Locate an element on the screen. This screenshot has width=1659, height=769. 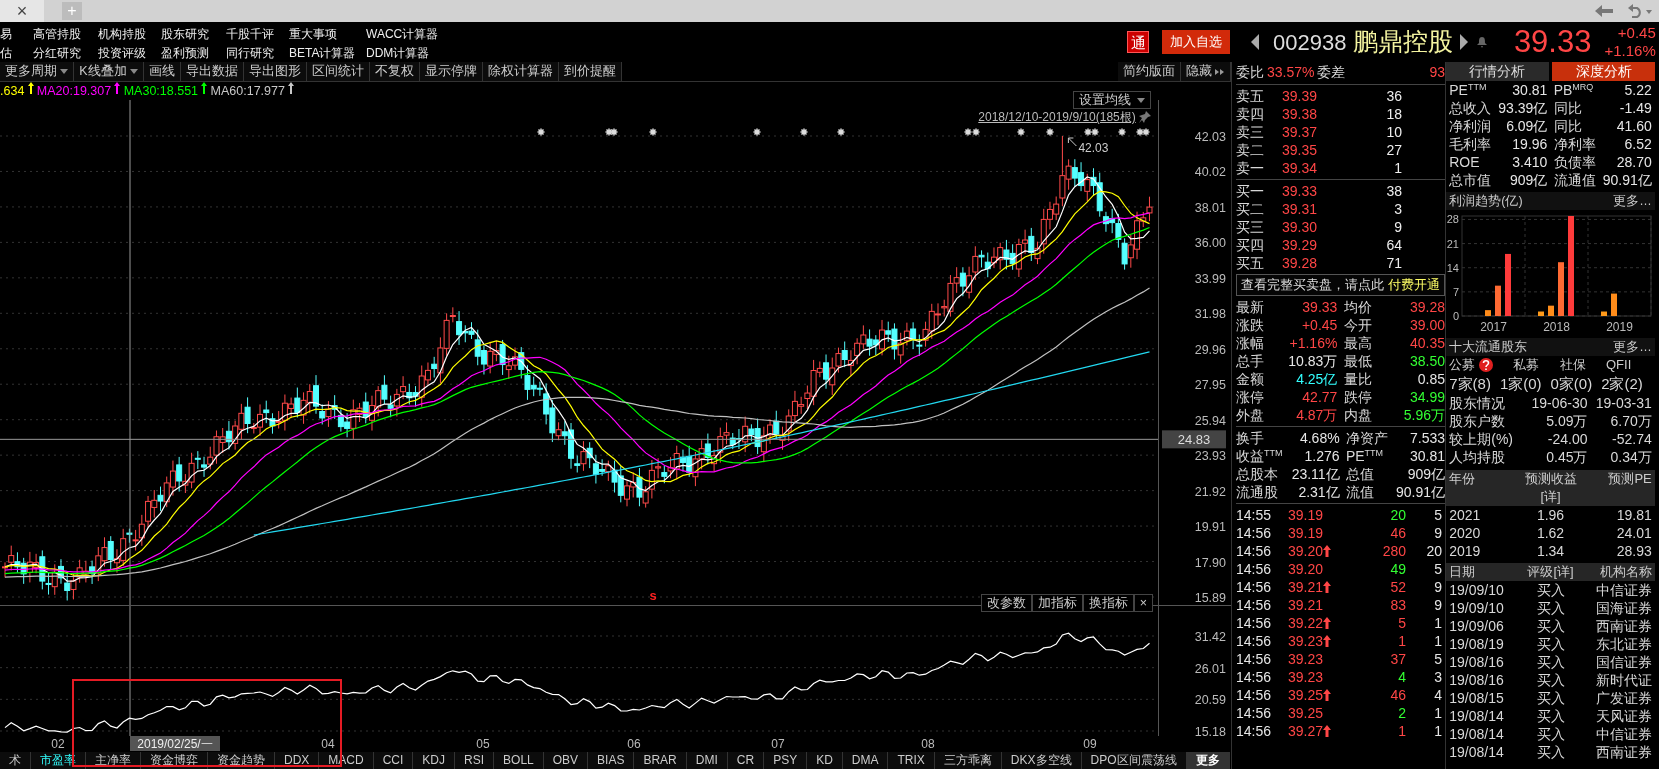
indicator-tab: PSY is located at coordinates (786, 760).